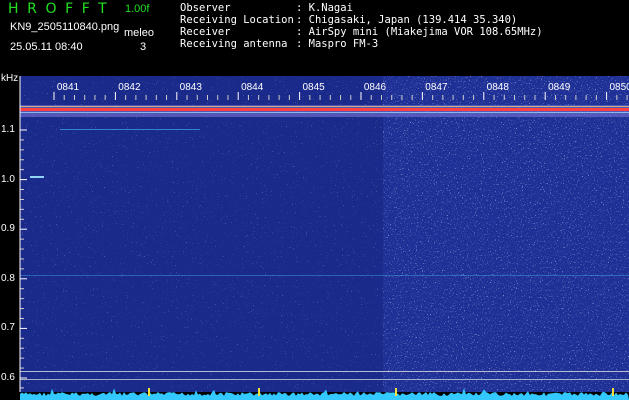 The width and height of the screenshot is (629, 400). Describe the element at coordinates (8, 229) in the screenshot. I see `frequency-tick-label: 0.9` at that location.